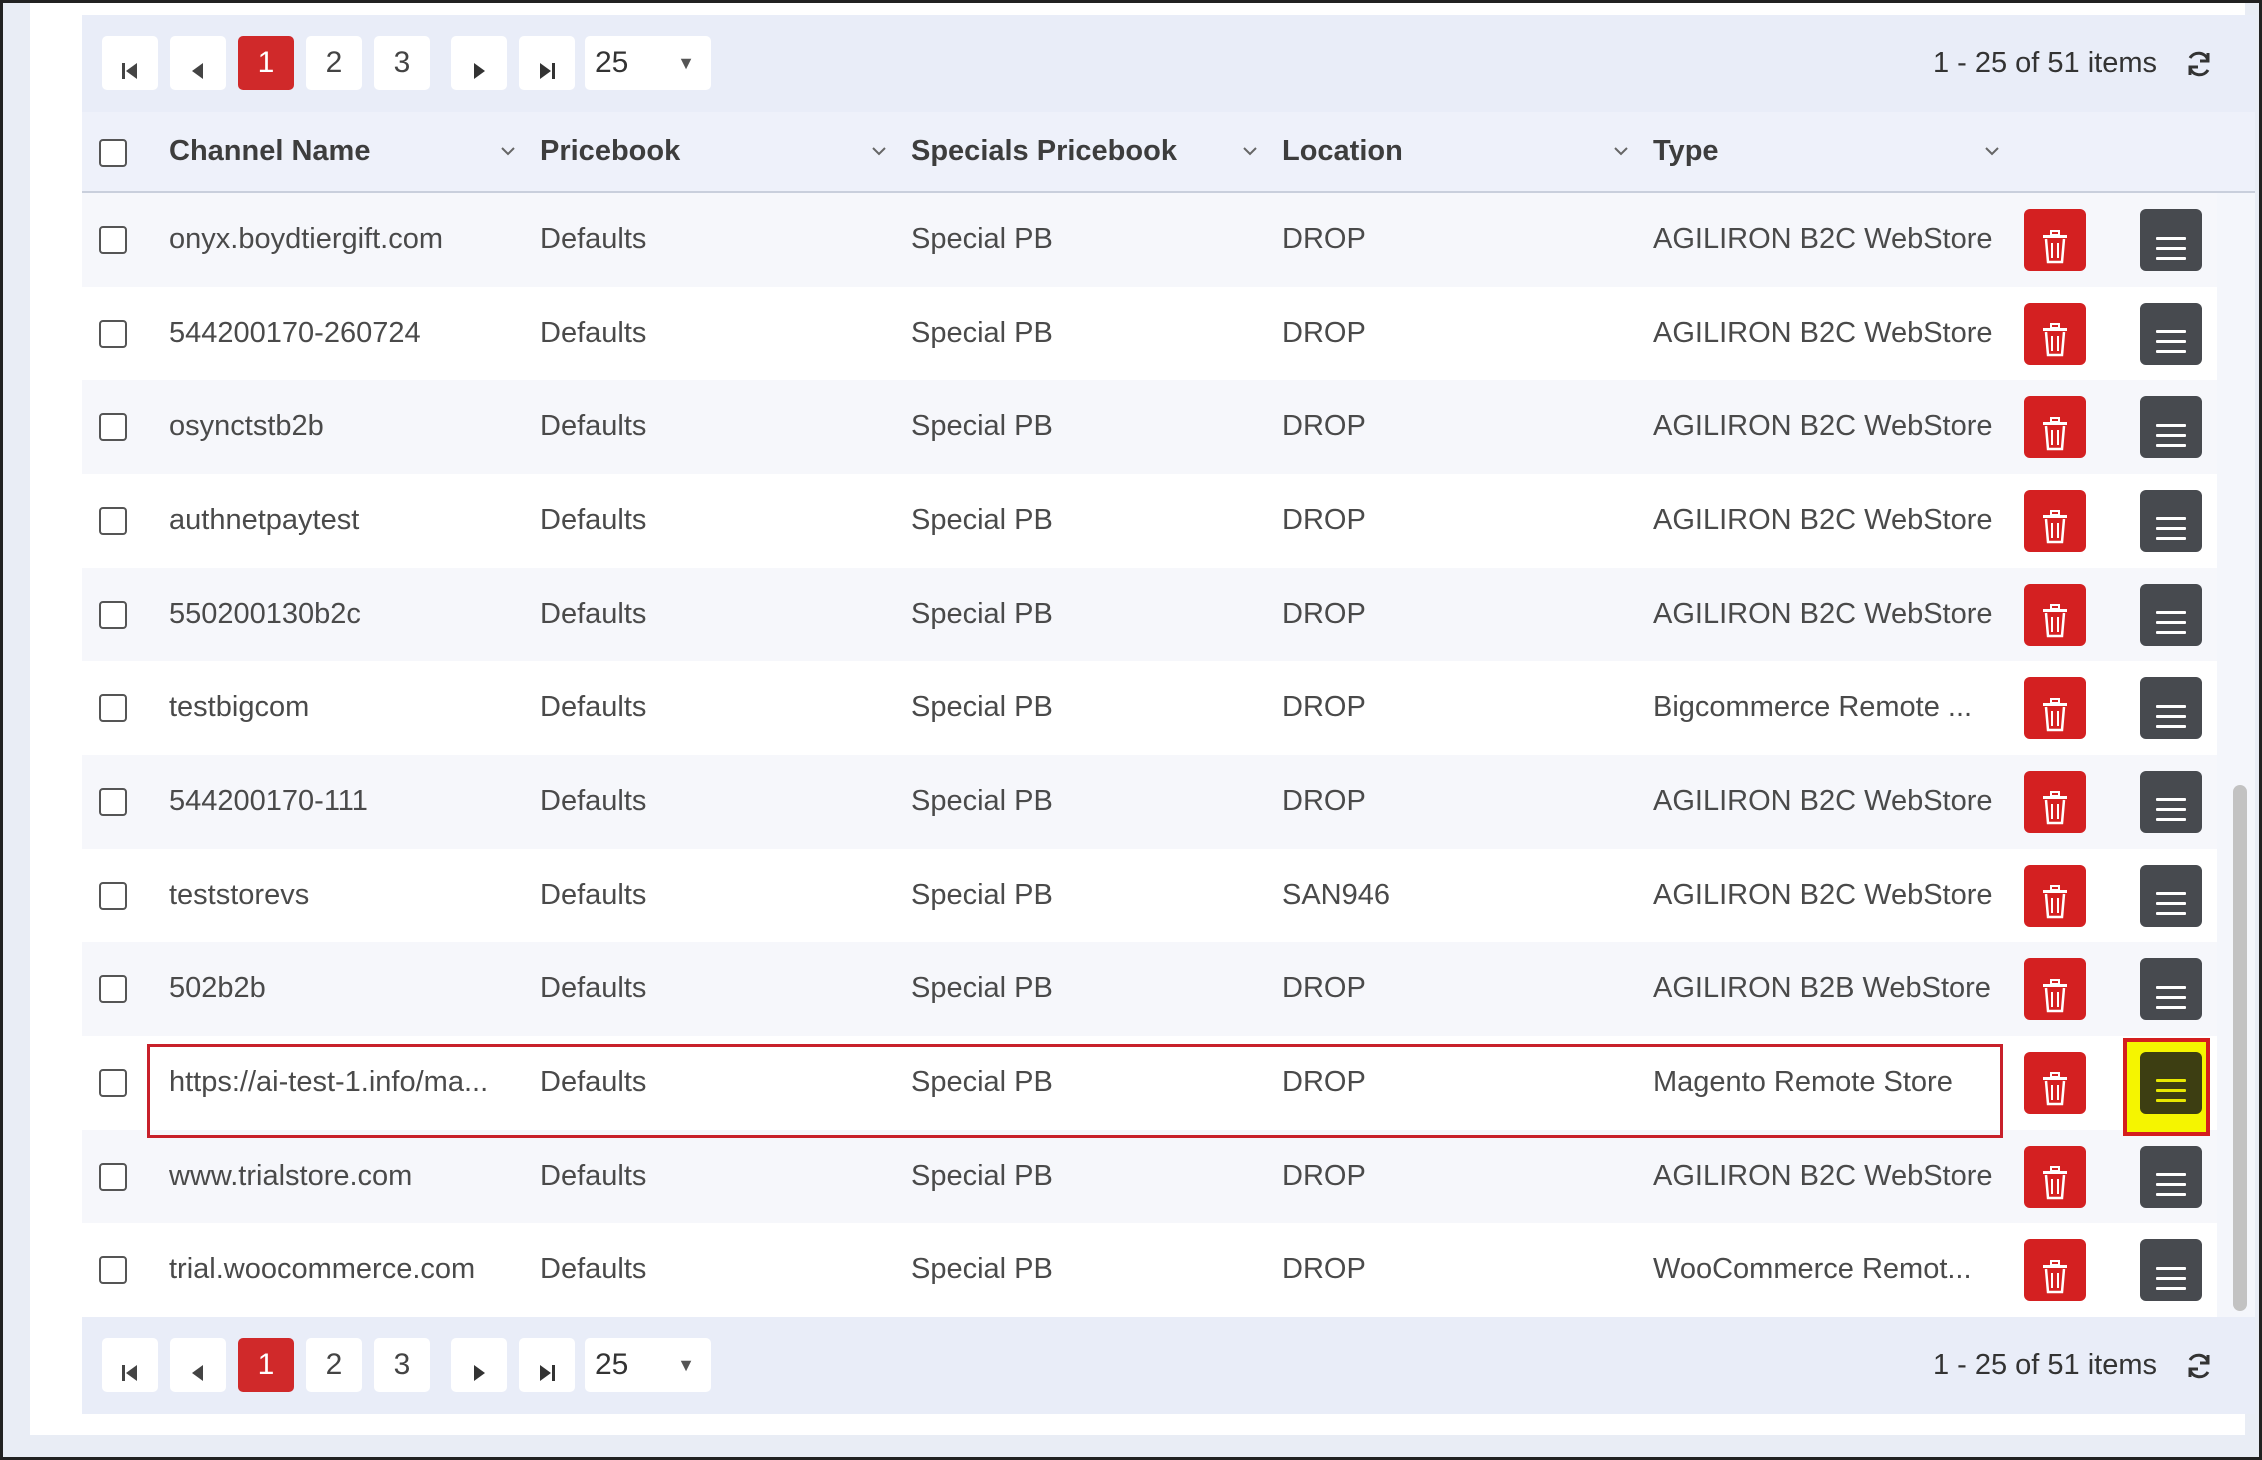  I want to click on cell-location: DROP, so click(1324, 613).